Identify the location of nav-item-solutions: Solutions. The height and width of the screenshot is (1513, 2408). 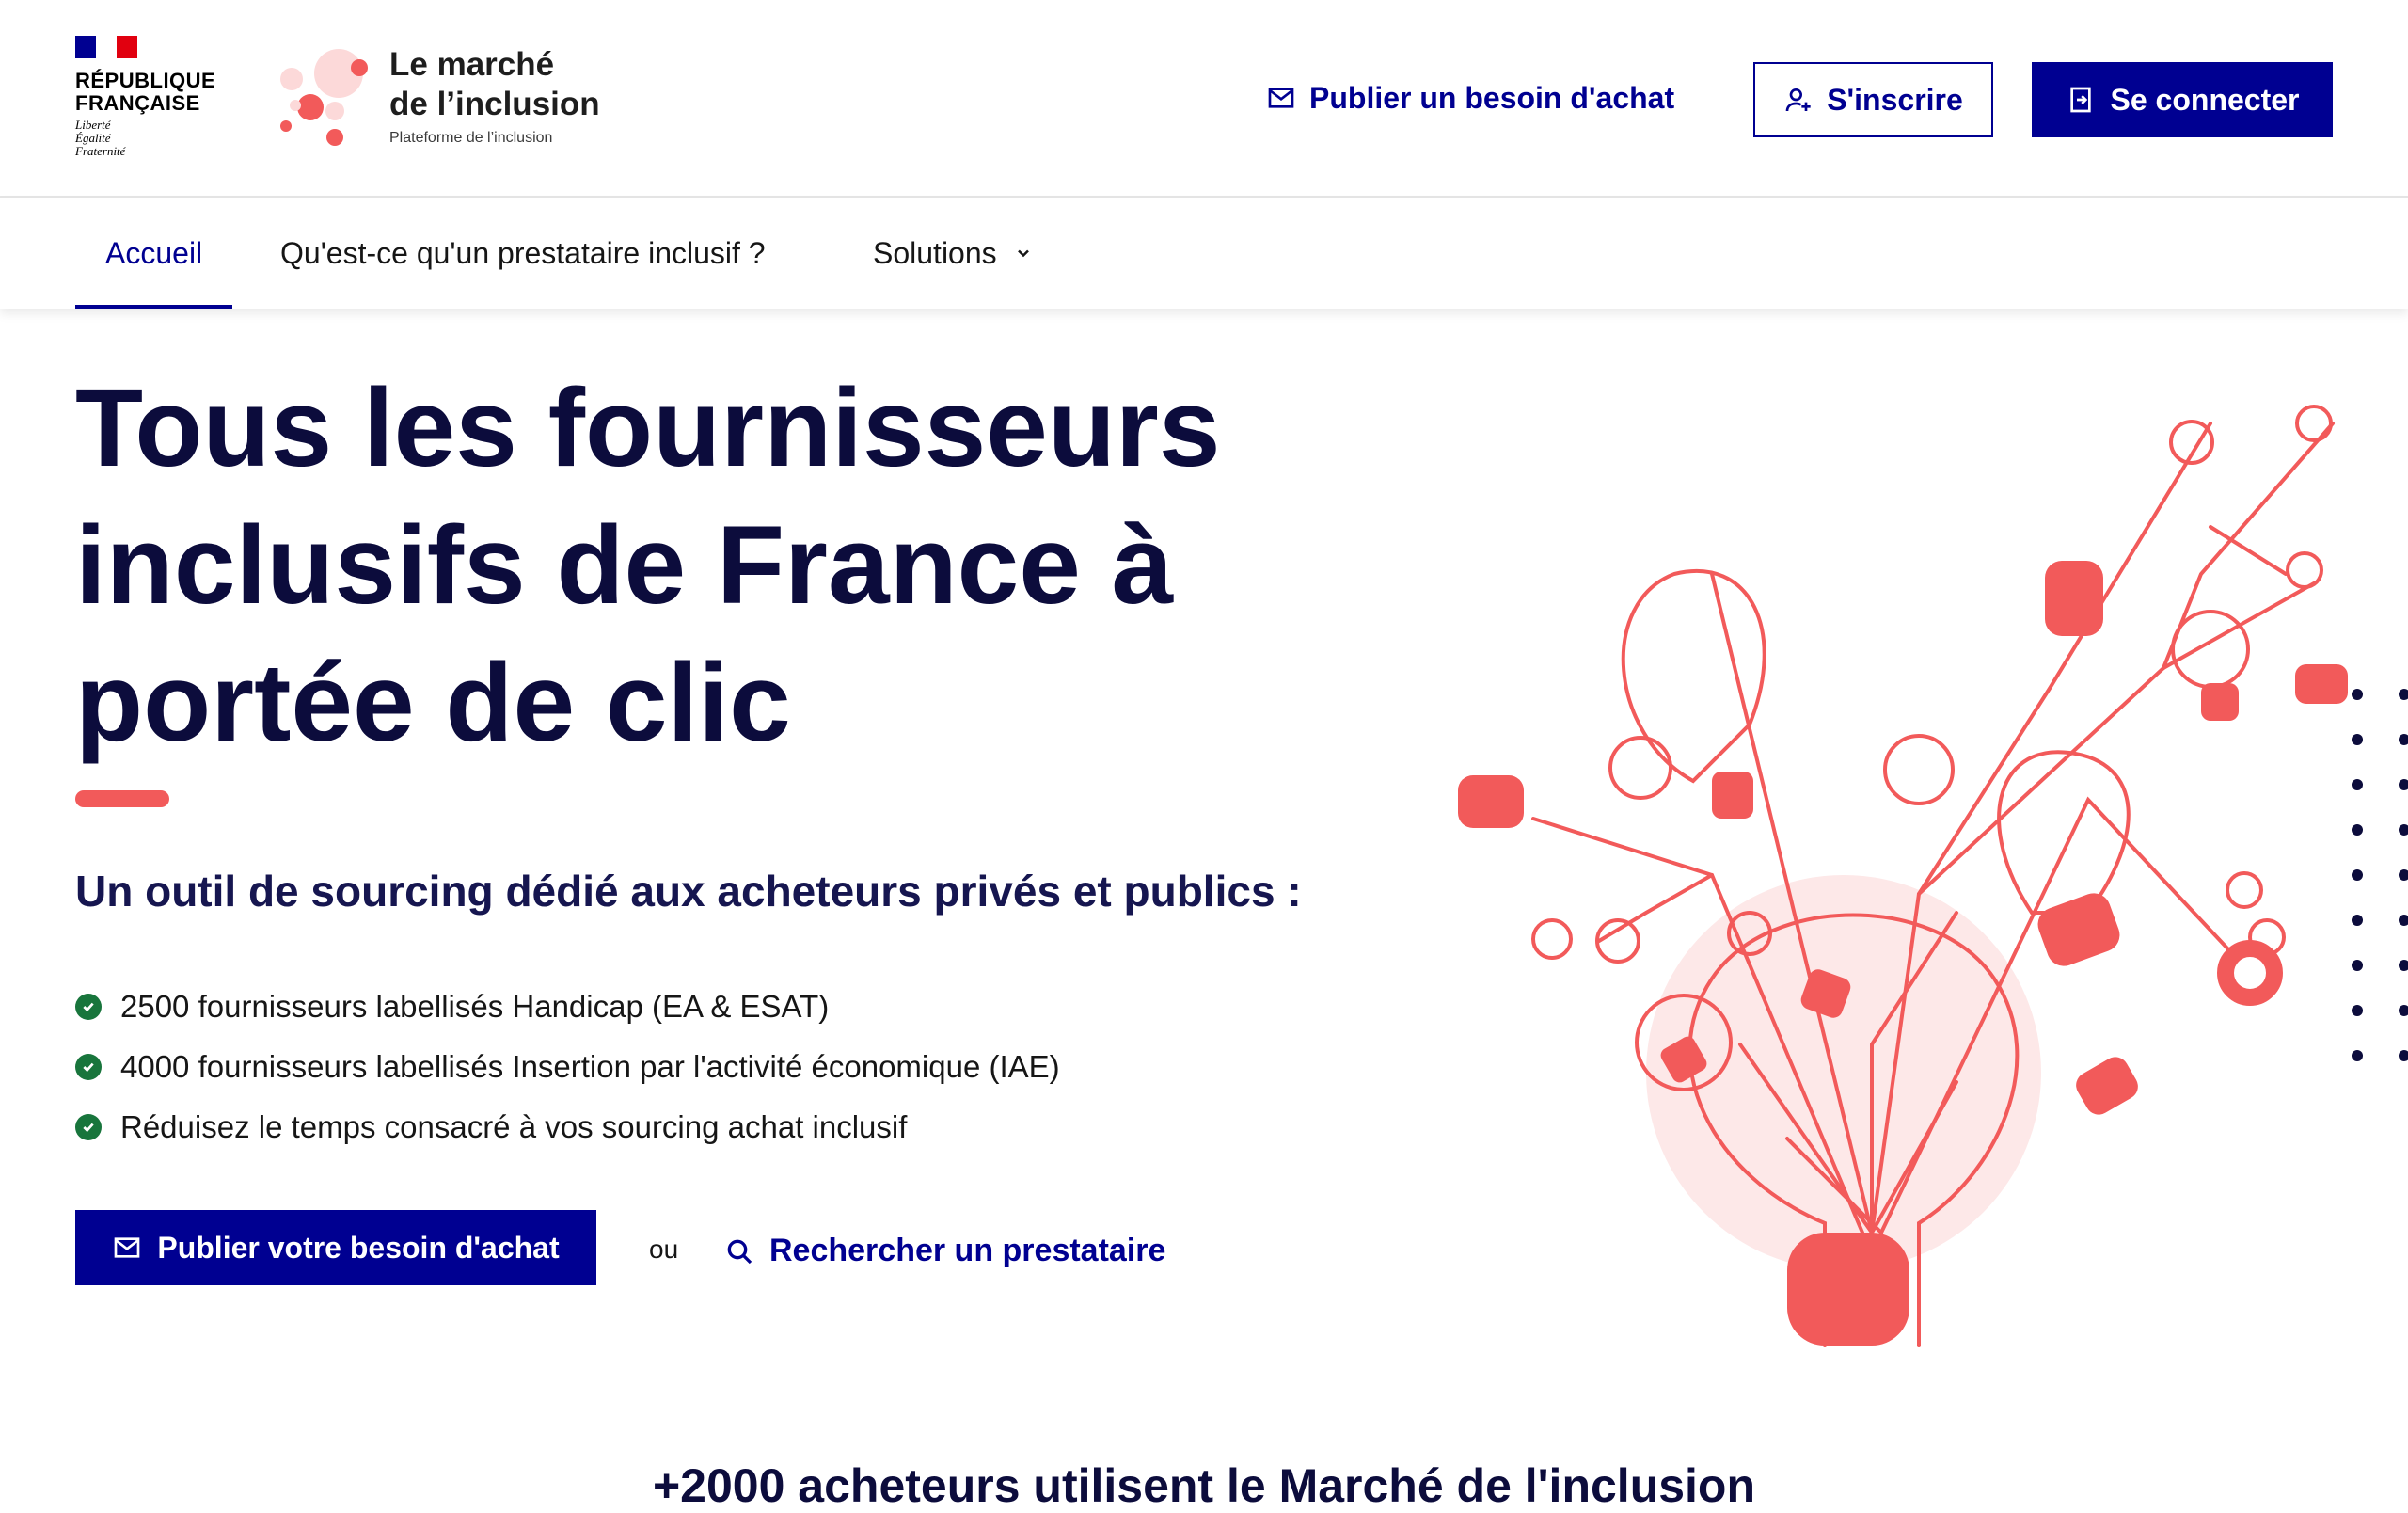
(953, 254).